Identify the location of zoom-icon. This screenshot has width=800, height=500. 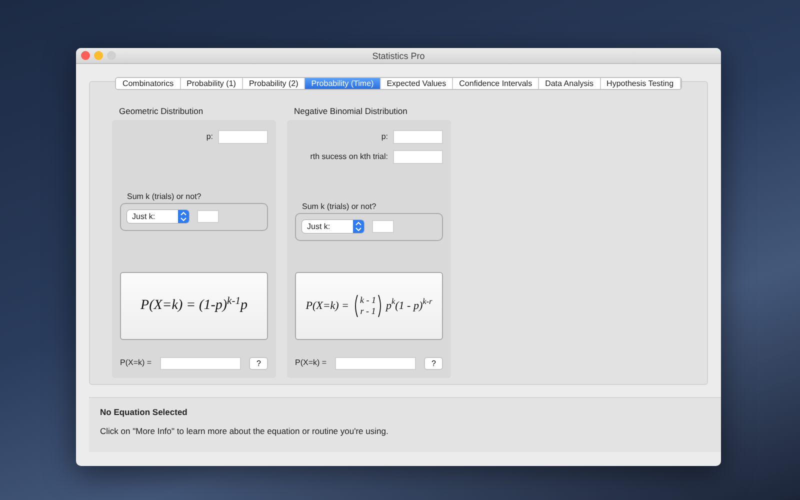
(111, 55).